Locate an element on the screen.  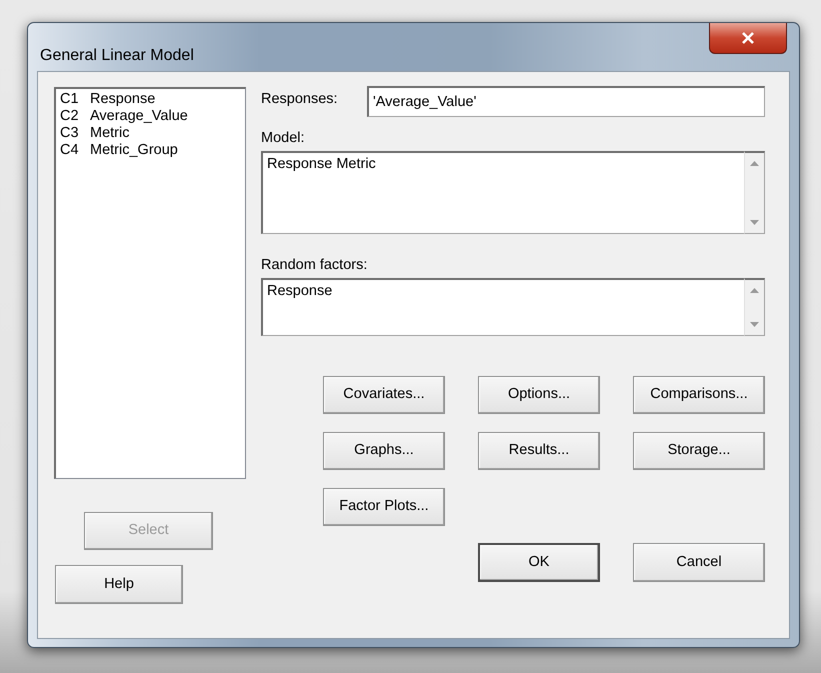
model-field: Response Metric is located at coordinates (502, 192).